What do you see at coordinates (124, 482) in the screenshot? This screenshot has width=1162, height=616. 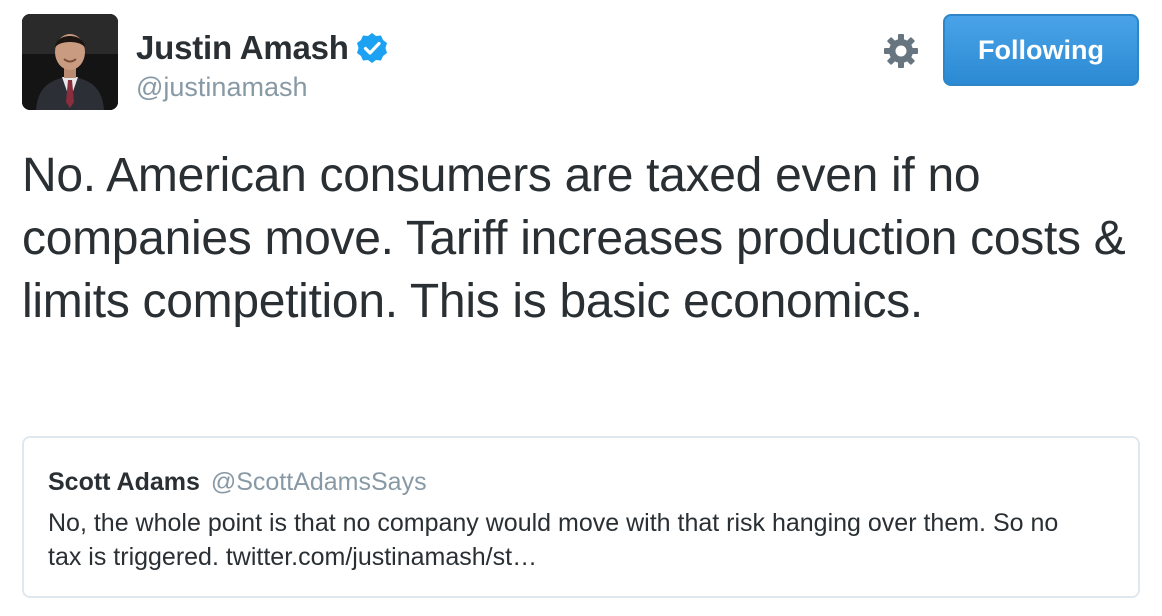 I see `quoted-author-name: Scott Adams` at bounding box center [124, 482].